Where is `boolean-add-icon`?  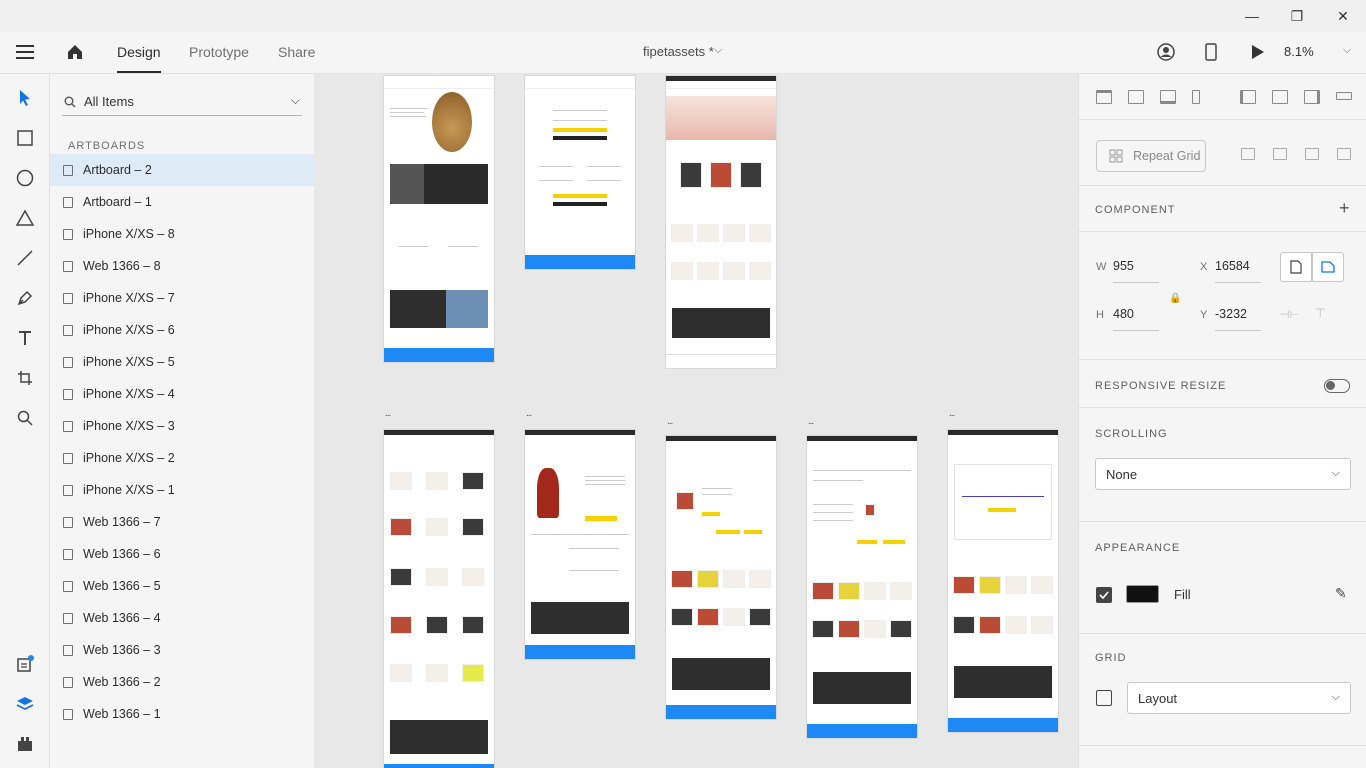
boolean-add-icon is located at coordinates (1248, 154).